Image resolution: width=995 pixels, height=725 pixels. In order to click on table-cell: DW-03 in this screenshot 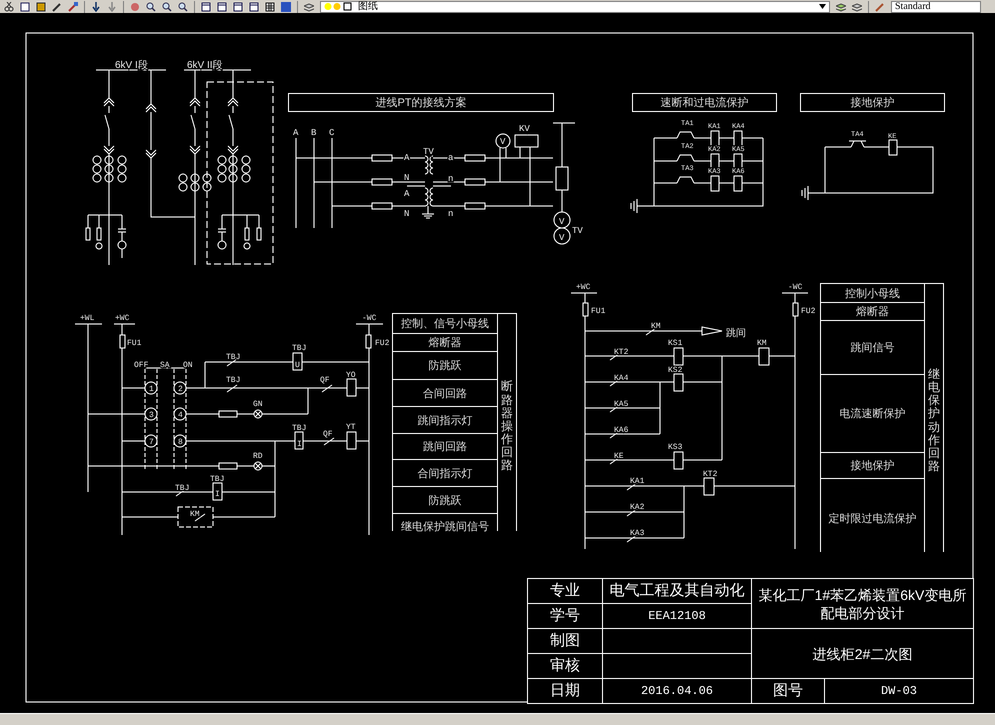, I will do `click(899, 691)`.